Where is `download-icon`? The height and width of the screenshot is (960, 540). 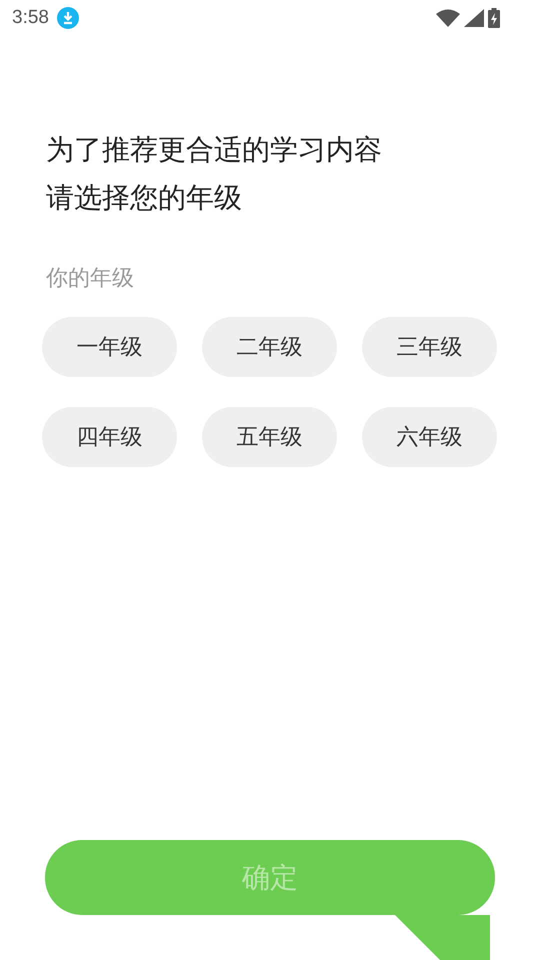 download-icon is located at coordinates (67, 18).